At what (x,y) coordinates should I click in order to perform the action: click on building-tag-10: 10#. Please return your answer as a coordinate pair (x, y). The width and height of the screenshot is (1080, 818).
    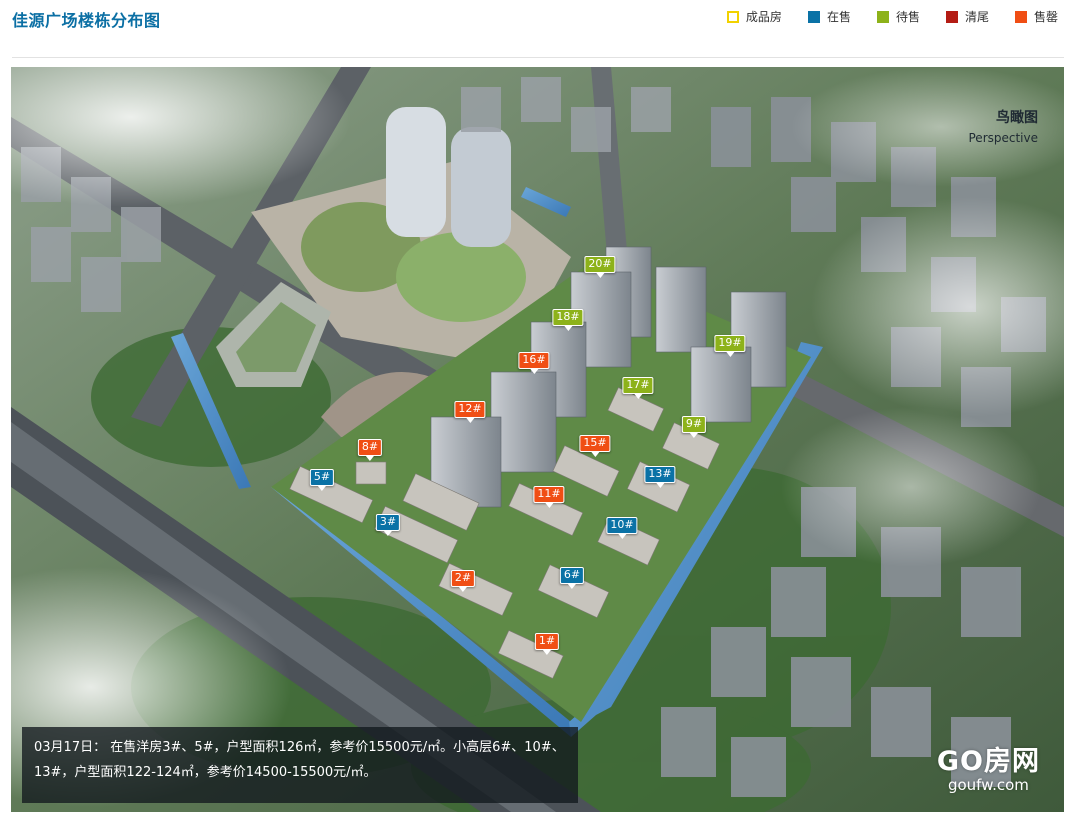
    Looking at the image, I should click on (622, 528).